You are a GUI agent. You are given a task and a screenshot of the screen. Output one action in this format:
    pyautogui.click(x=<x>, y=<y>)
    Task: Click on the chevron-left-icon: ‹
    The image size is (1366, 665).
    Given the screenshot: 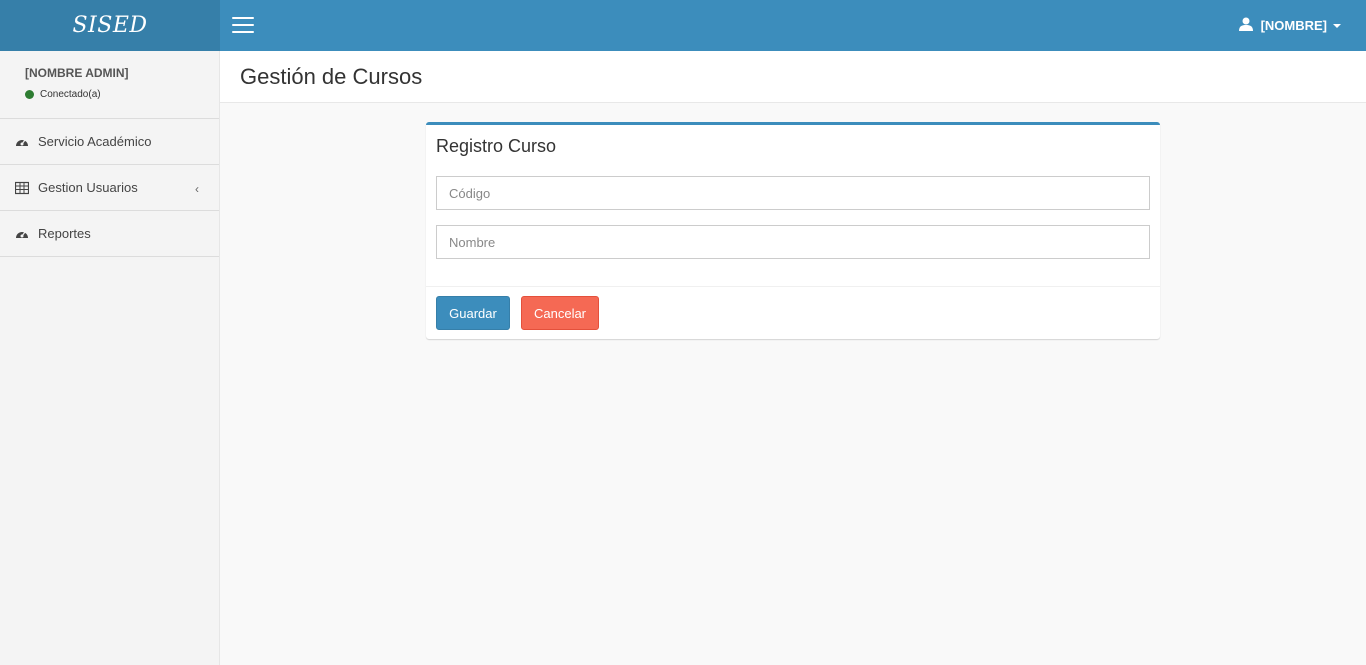 What is the action you would take?
    pyautogui.click(x=197, y=189)
    